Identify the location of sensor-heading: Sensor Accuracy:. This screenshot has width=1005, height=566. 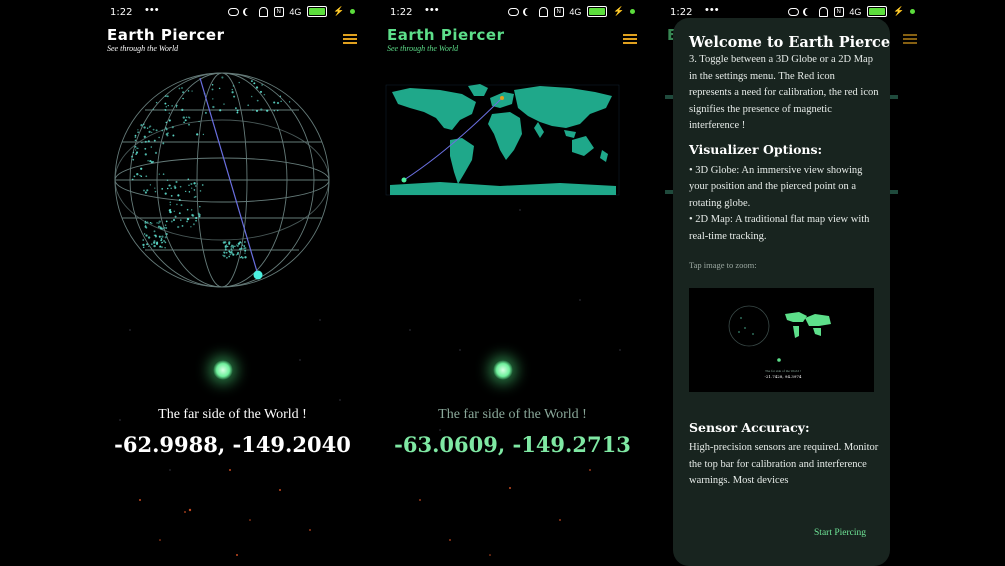
(749, 427).